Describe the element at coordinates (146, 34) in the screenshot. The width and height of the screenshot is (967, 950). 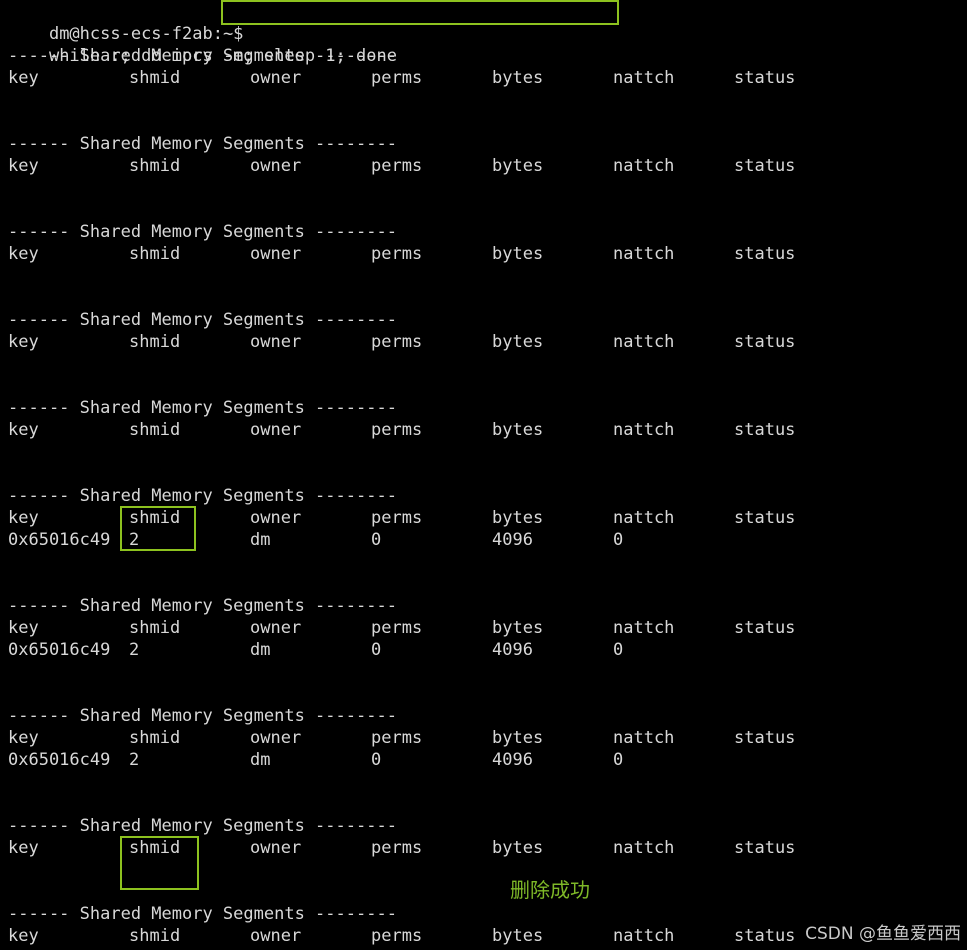
I see `prompt-user-host: dm@hcss-ecs-f2ab:~$` at that location.